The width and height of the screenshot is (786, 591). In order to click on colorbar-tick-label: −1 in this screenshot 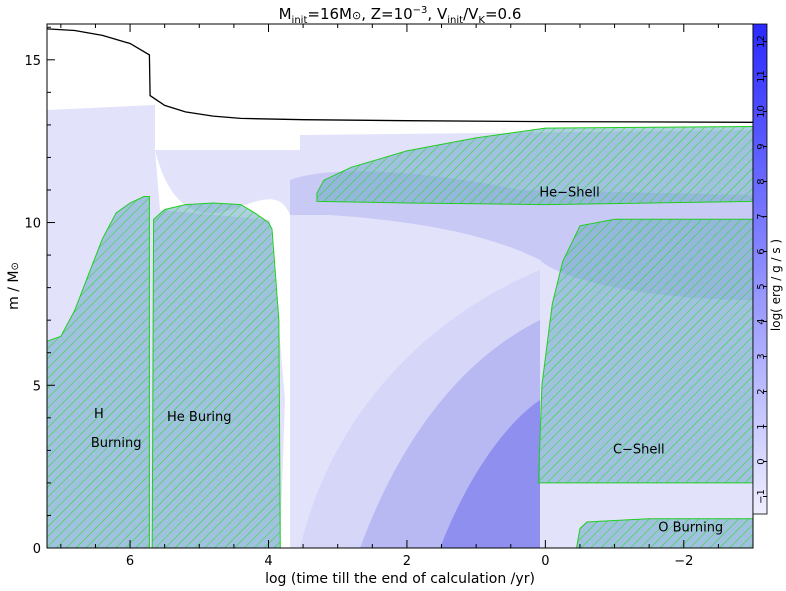, I will do `click(761, 496)`.